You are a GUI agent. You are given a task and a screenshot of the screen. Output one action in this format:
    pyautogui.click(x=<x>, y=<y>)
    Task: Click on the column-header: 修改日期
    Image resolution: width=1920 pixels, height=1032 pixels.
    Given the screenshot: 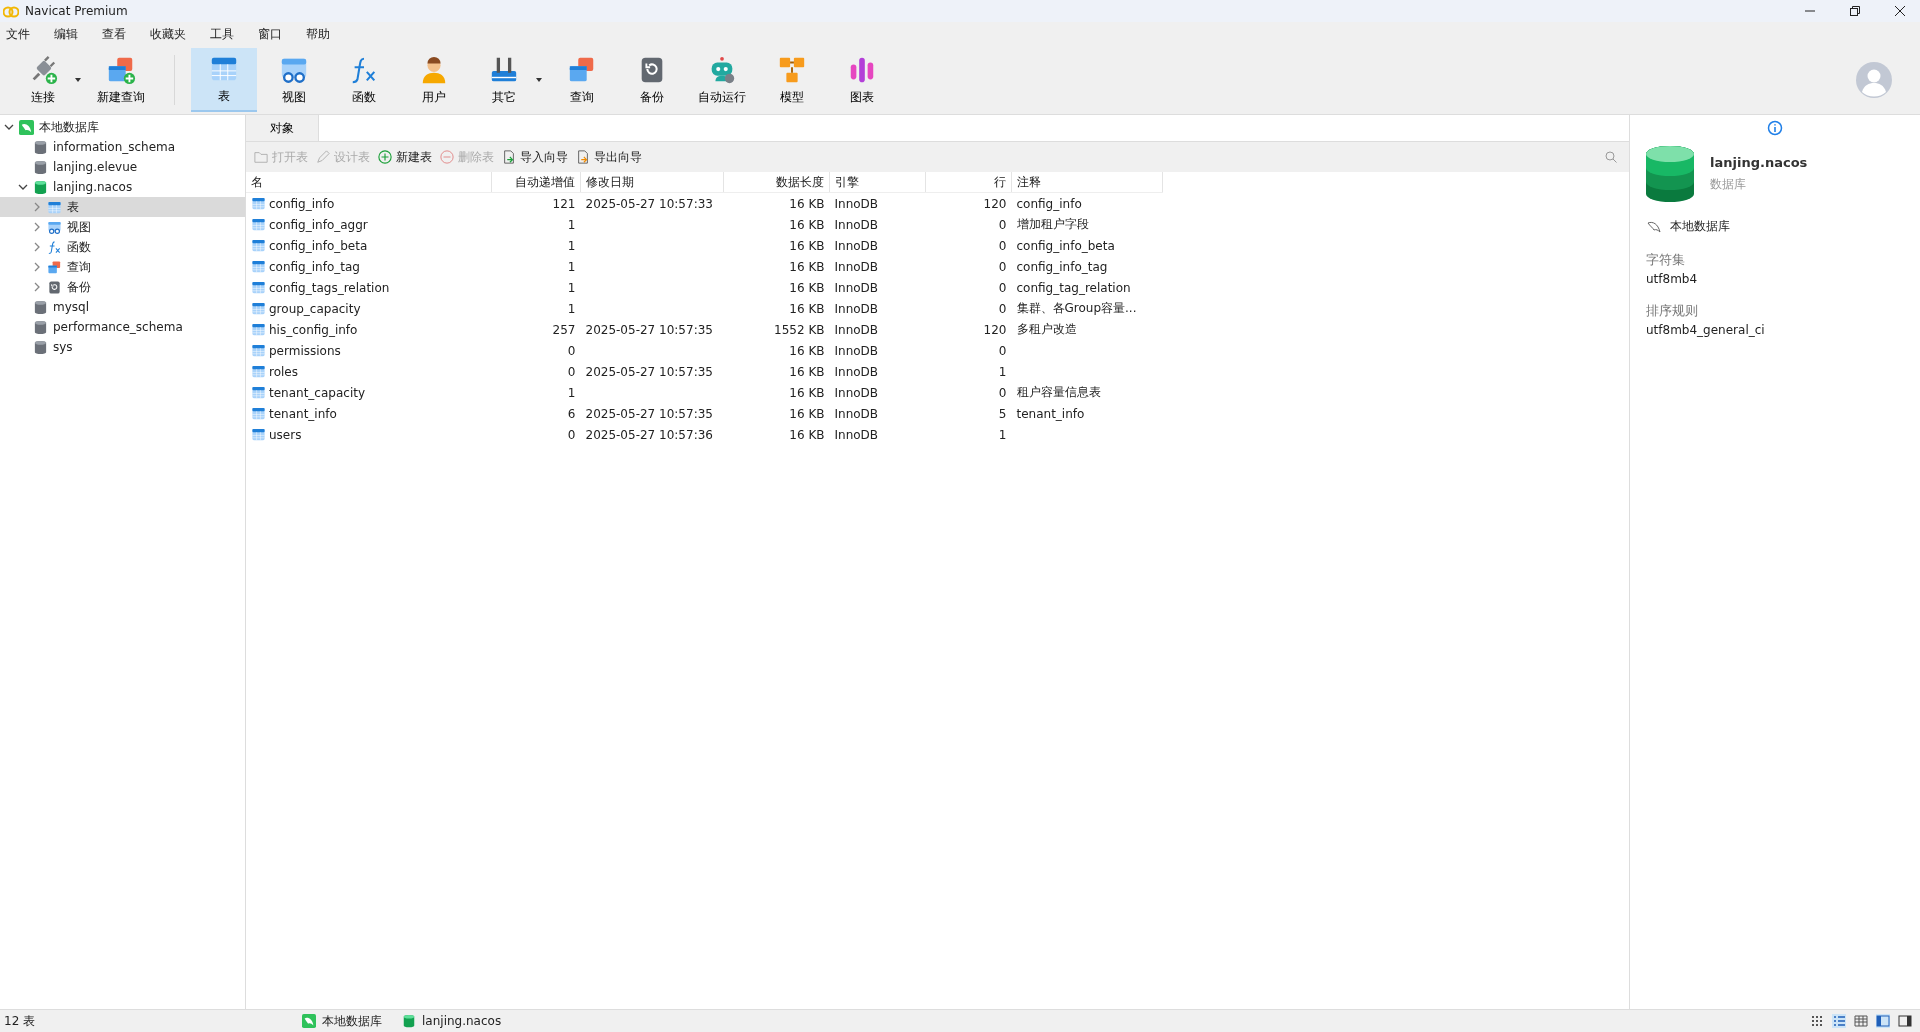 What is the action you would take?
    pyautogui.click(x=652, y=182)
    